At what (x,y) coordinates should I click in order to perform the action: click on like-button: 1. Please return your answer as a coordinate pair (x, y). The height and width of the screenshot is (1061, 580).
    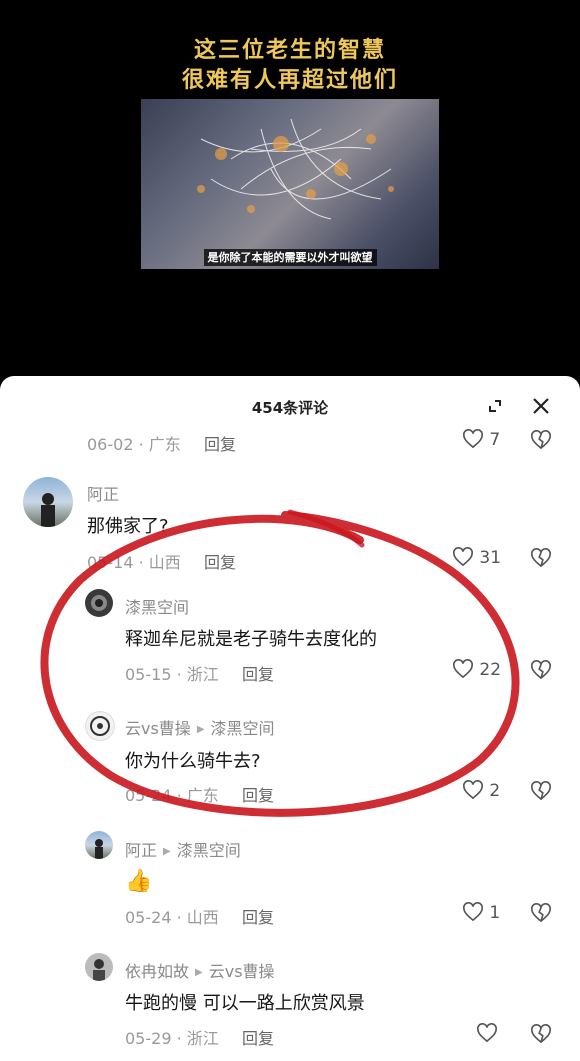
    Looking at the image, I should click on (481, 912).